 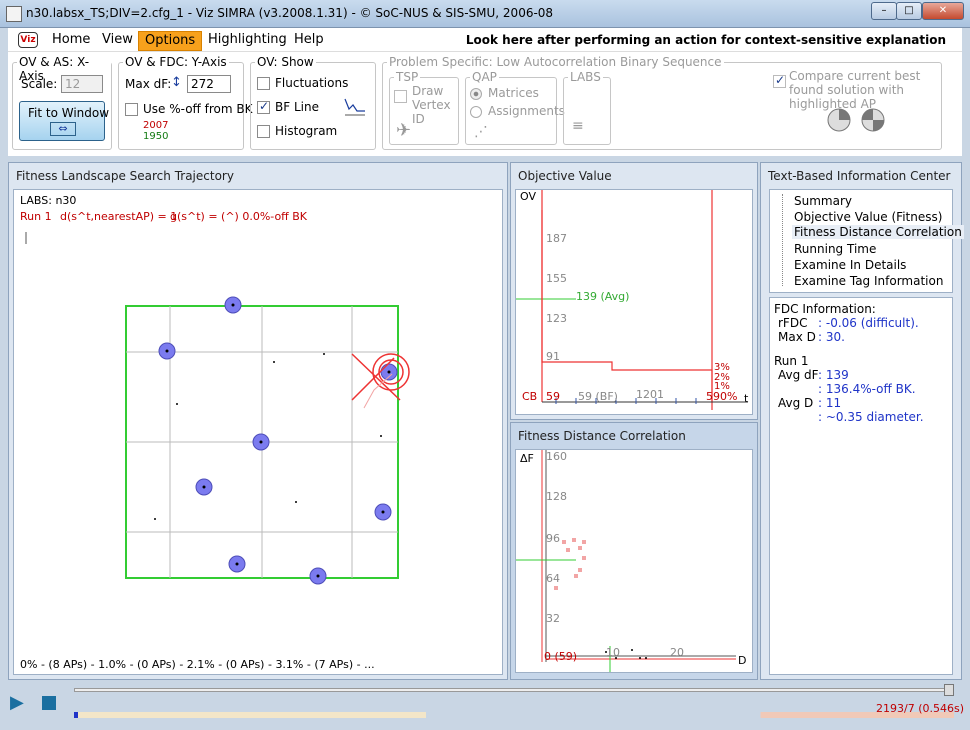 What do you see at coordinates (306, 131) in the screenshot?
I see `histogram-label: Histogram` at bounding box center [306, 131].